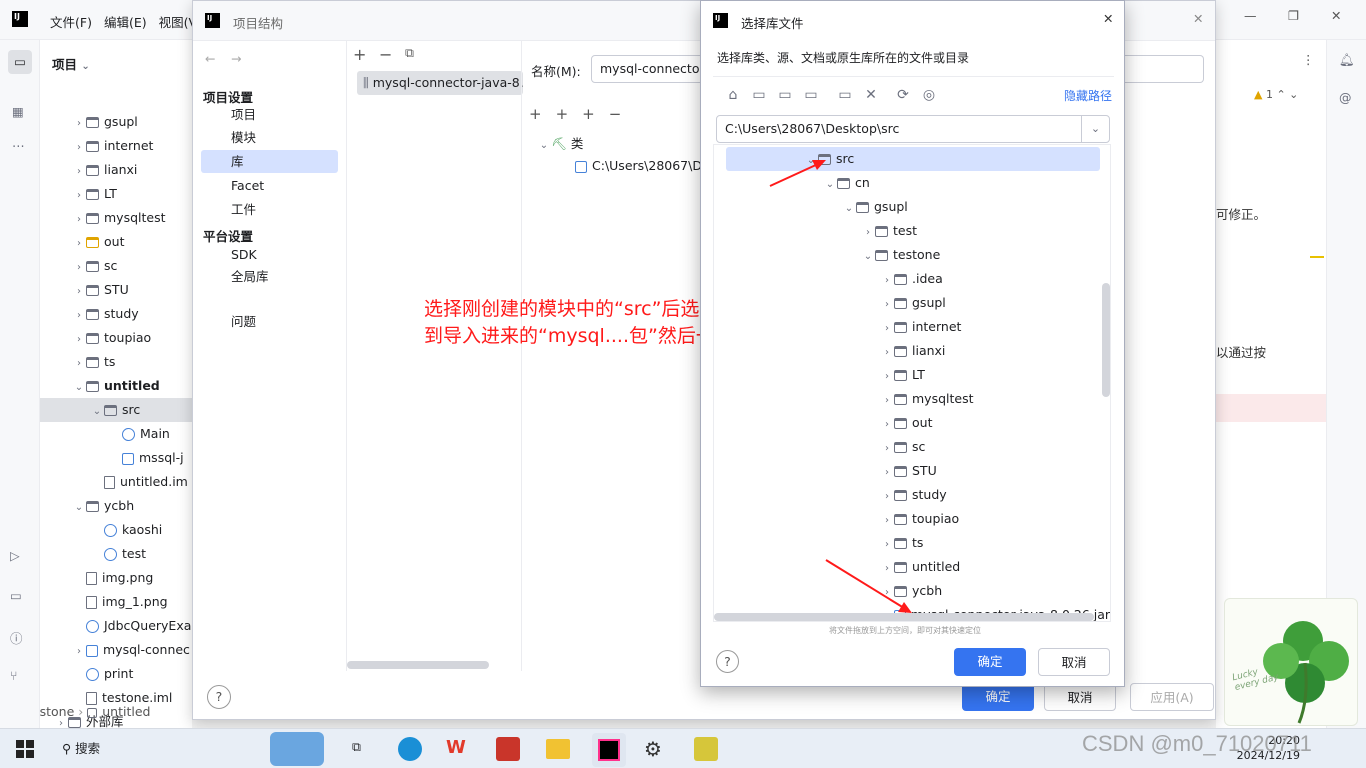  What do you see at coordinates (356, 747) in the screenshot?
I see `task-view-icon: ⧉` at bounding box center [356, 747].